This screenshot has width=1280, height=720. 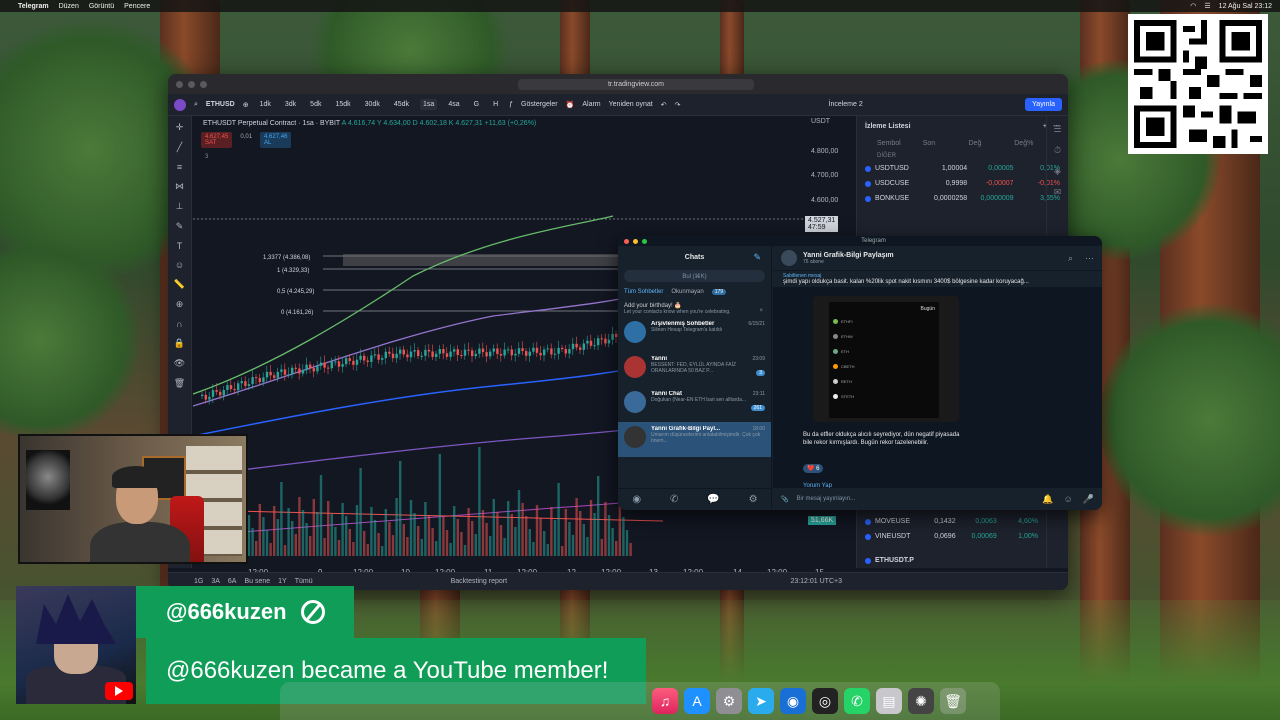 I want to click on clock: 12 Ağu Sal 23:12, so click(x=1245, y=6).